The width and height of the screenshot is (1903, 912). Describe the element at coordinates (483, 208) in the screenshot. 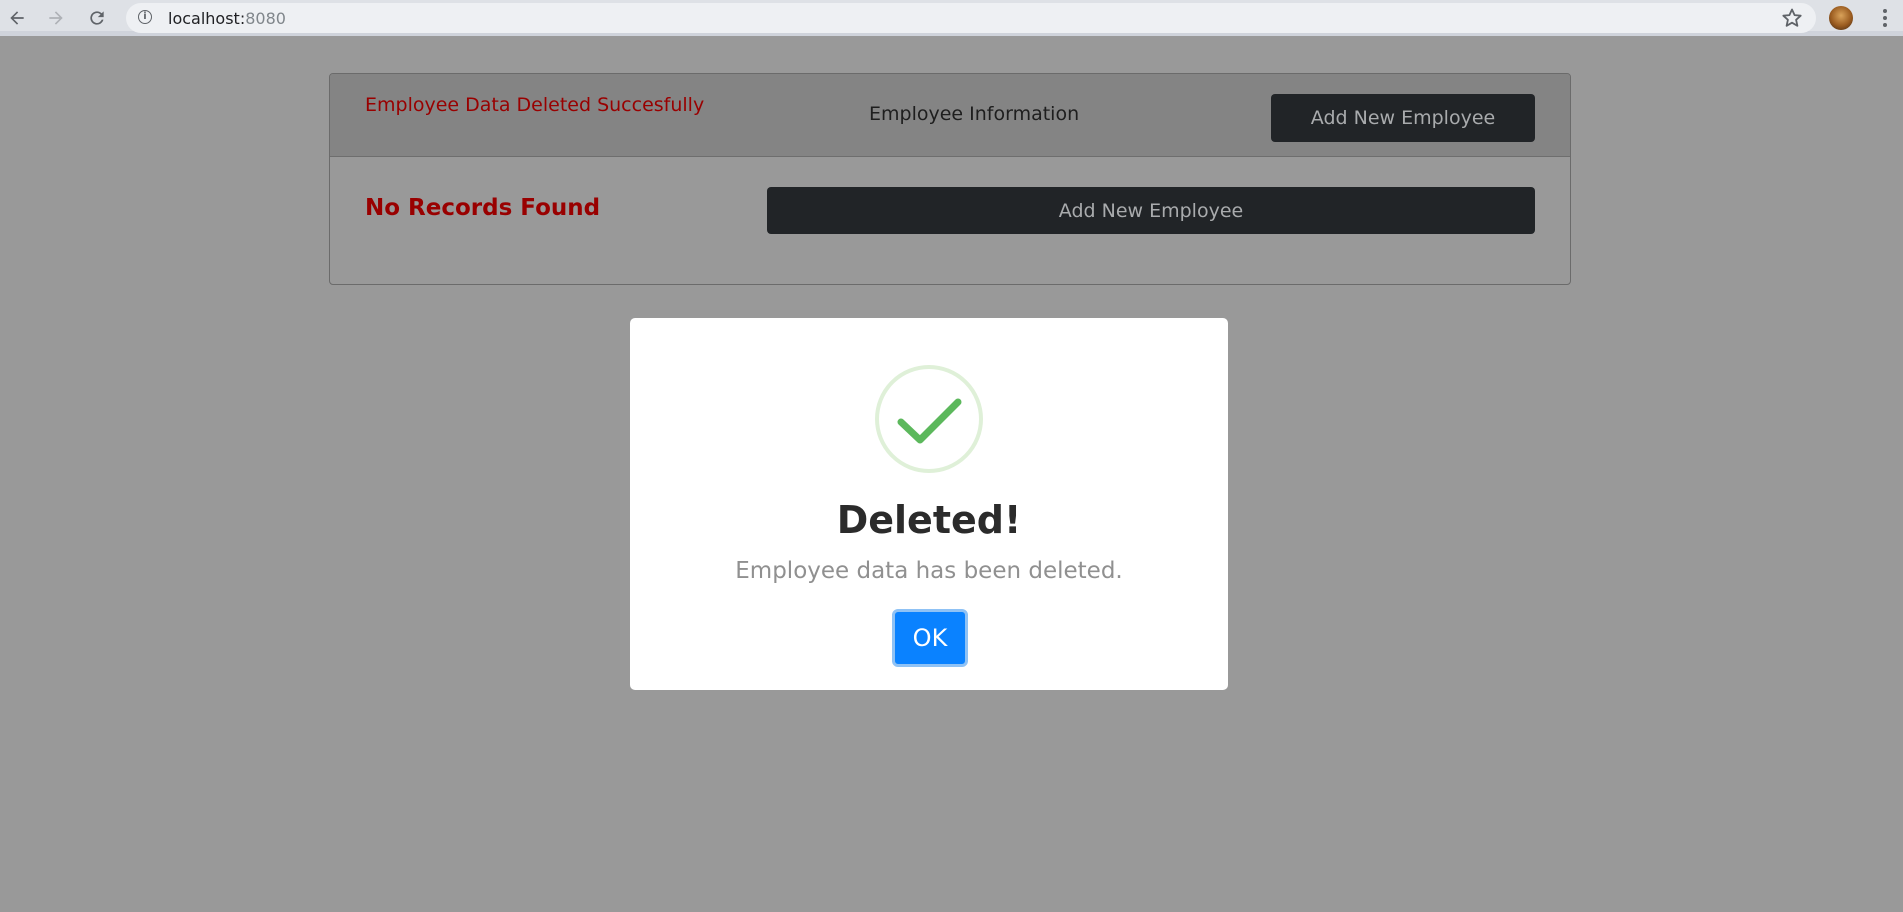

I see `empty-state-message: No Records Found` at that location.